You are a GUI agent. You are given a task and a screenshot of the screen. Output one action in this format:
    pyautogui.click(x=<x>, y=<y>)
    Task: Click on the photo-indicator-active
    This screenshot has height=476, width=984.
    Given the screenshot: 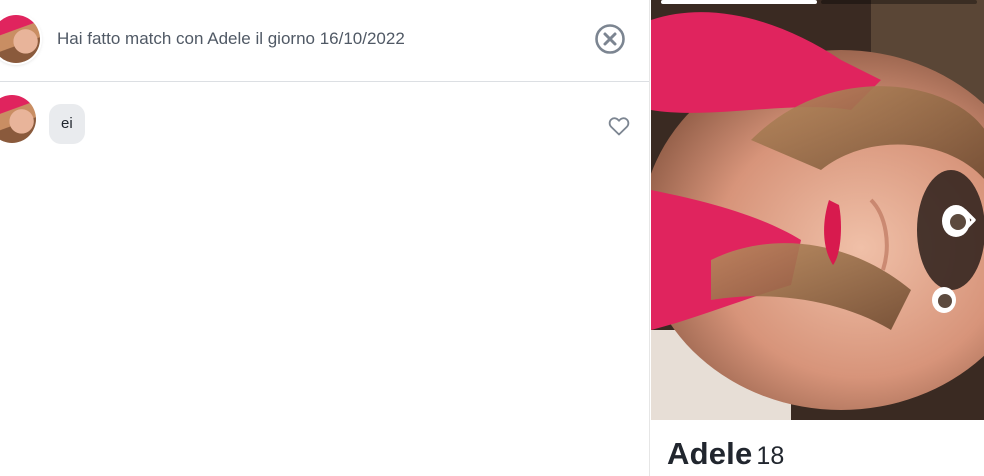 What is the action you would take?
    pyautogui.click(x=739, y=2)
    